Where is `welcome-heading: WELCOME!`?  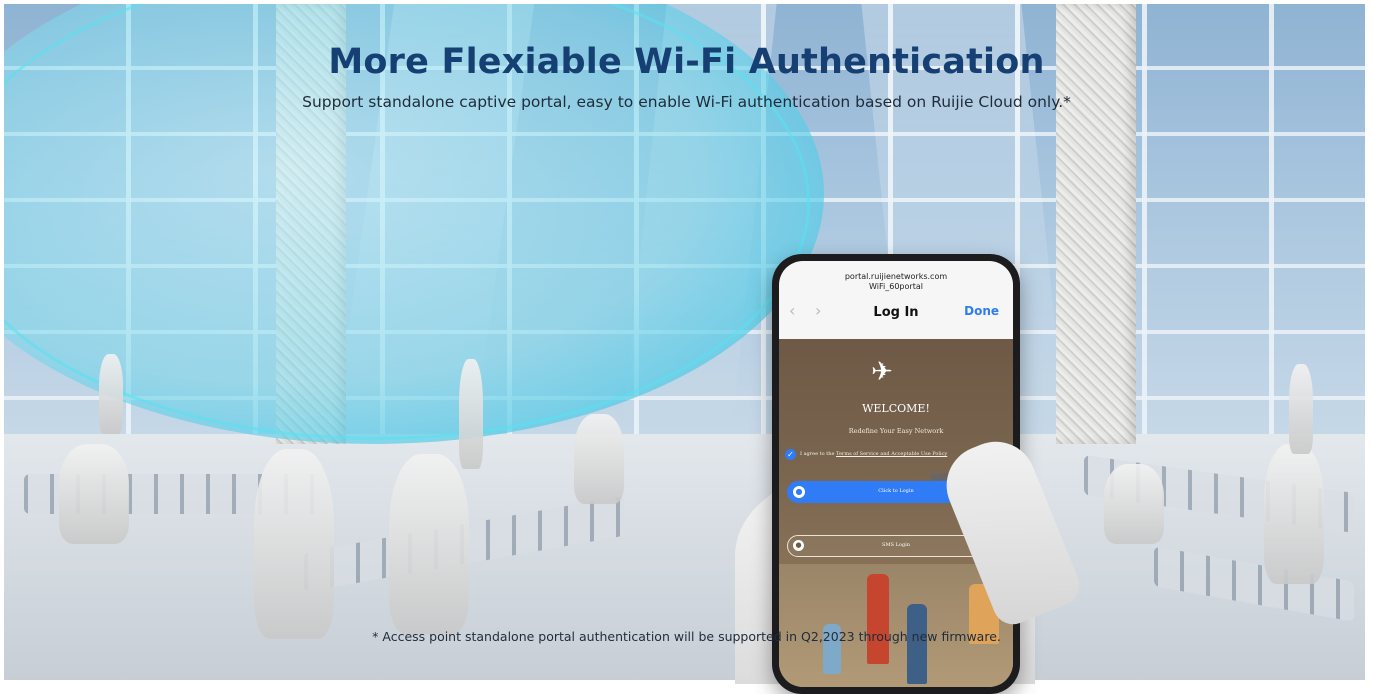
welcome-heading: WELCOME! is located at coordinates (896, 408).